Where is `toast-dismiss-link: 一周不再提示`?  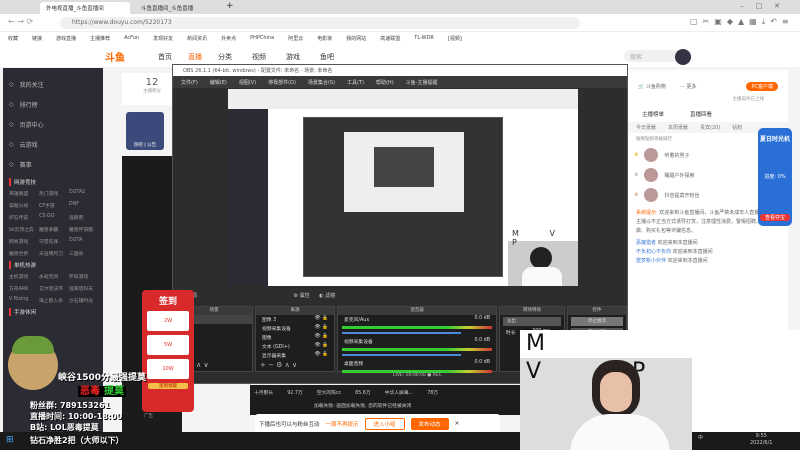 toast-dismiss-link: 一周不再提示 is located at coordinates (342, 424).